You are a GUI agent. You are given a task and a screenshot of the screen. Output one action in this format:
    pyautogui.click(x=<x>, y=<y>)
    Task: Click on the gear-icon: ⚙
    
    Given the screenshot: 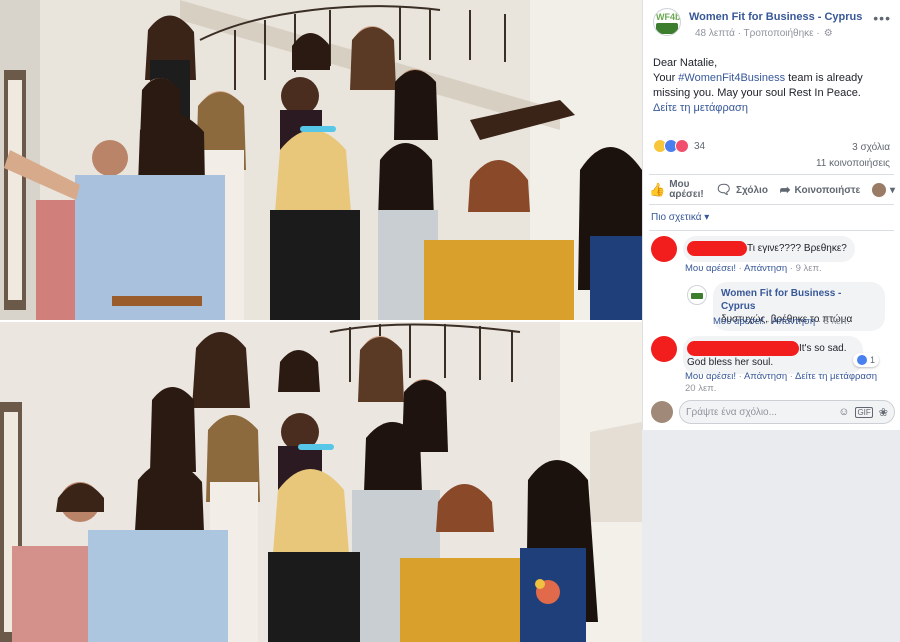 What is the action you would take?
    pyautogui.click(x=828, y=33)
    